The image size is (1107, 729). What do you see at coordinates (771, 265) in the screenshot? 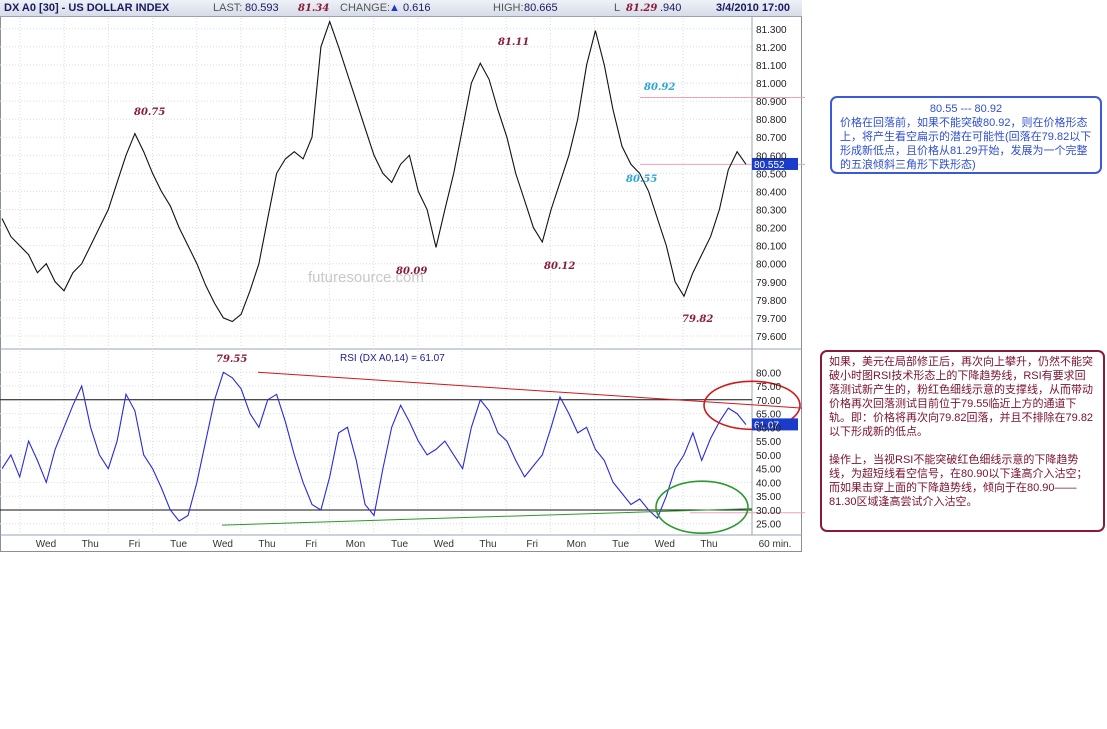
I see `price-y-tick-label: 80.000` at bounding box center [771, 265].